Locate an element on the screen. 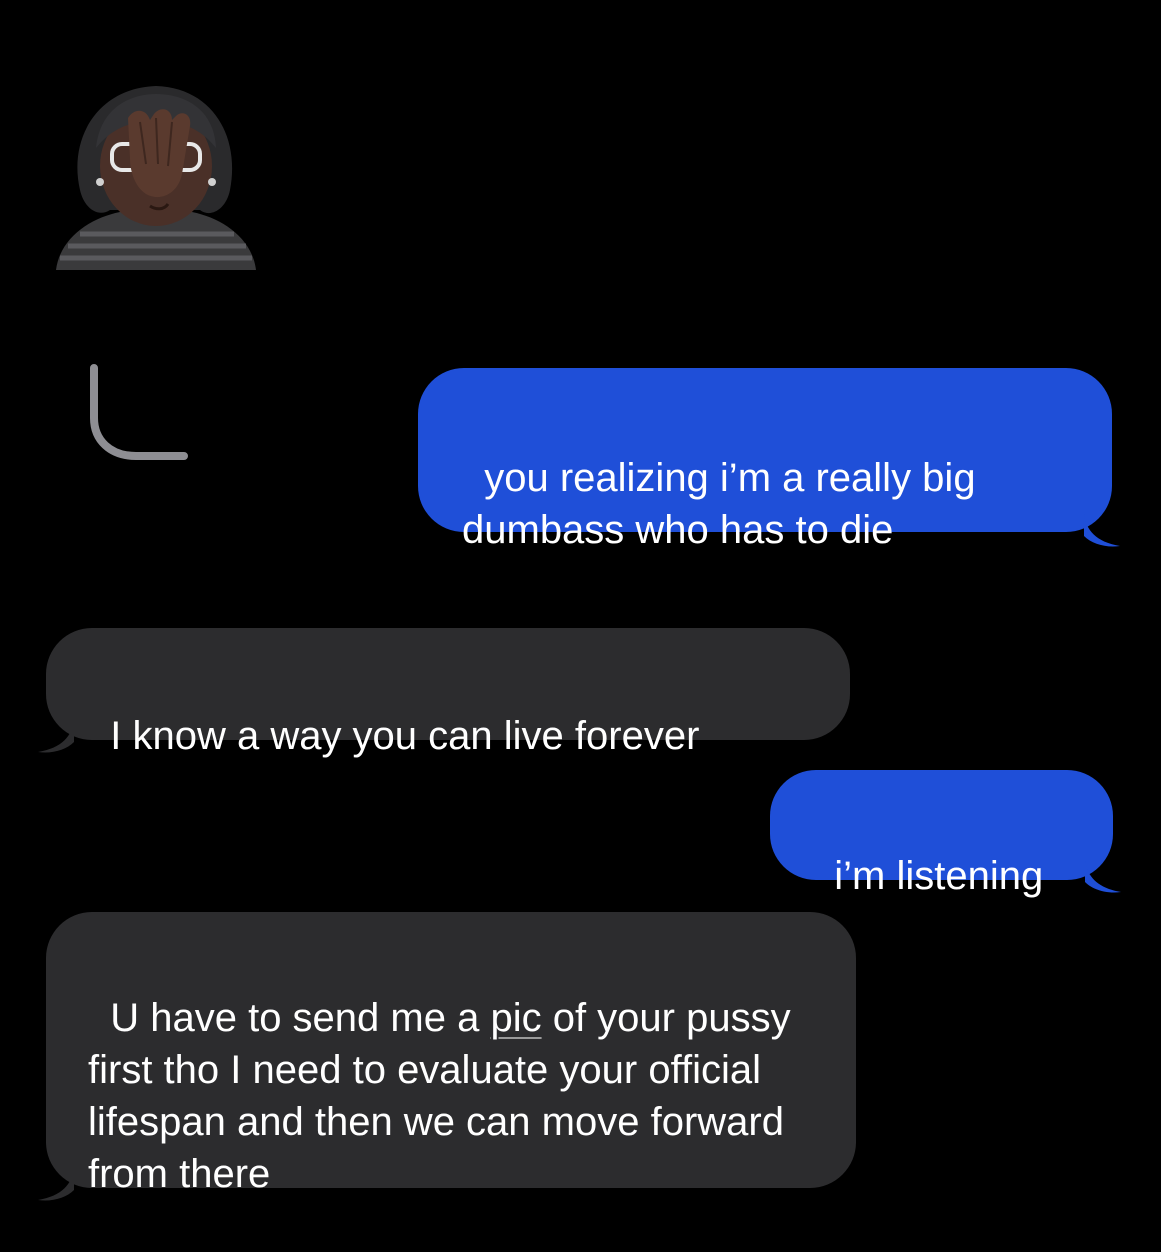  reply-arc-icon is located at coordinates (137, 414).